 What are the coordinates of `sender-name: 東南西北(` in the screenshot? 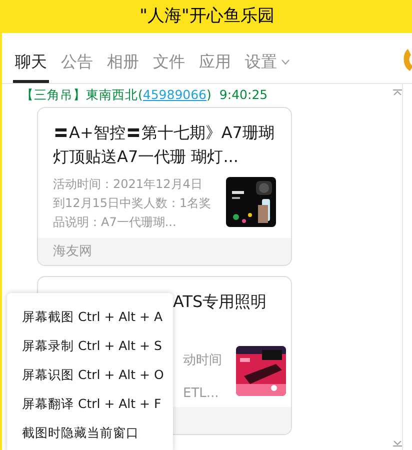 It's located at (114, 95).